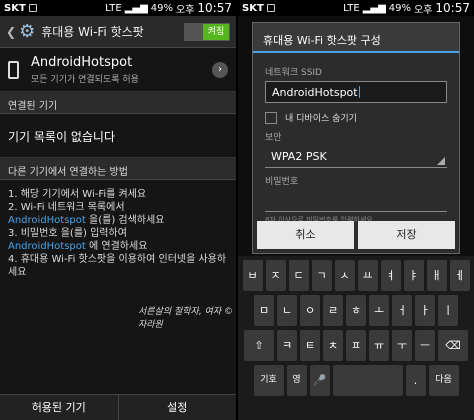 The width and height of the screenshot is (474, 420). What do you see at coordinates (425, 345) in the screenshot?
I see `key: ㅡ` at bounding box center [425, 345].